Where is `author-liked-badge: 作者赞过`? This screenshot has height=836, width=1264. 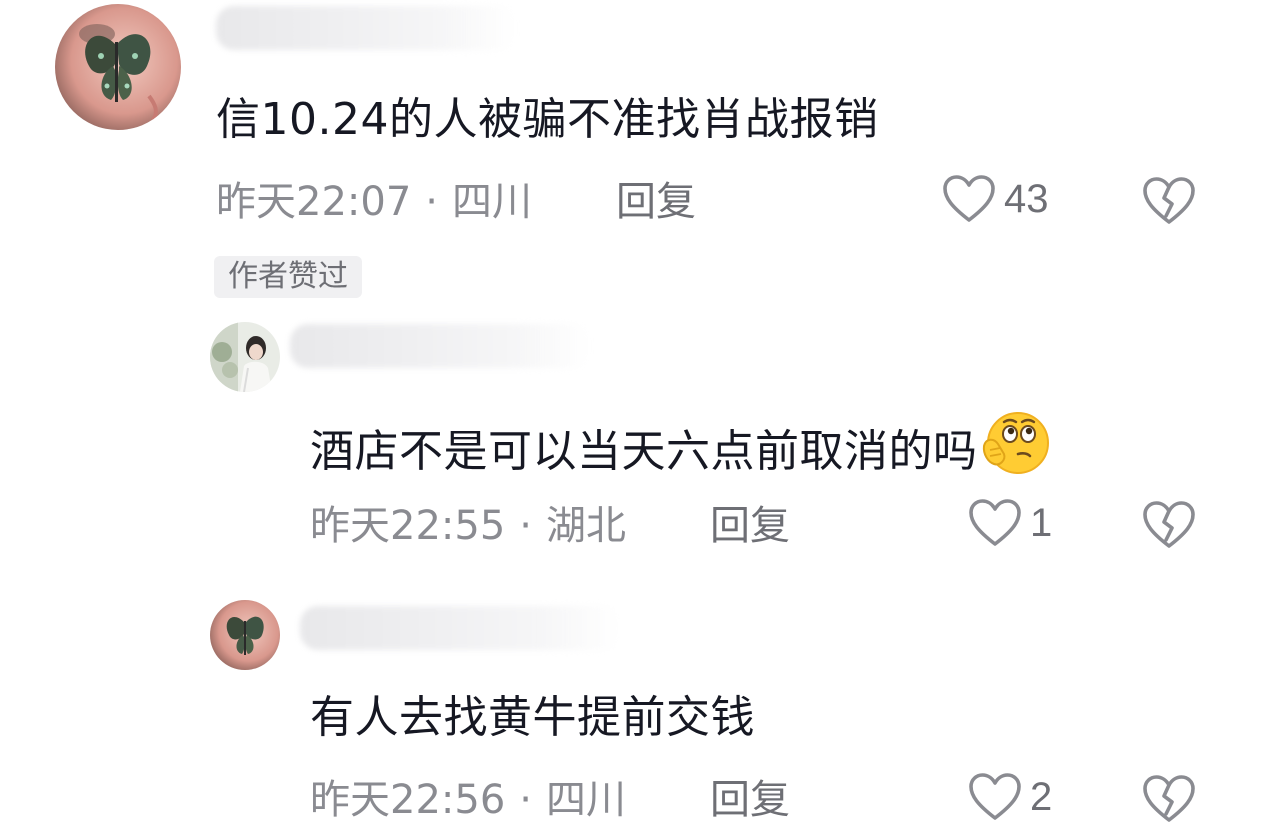 author-liked-badge: 作者赞过 is located at coordinates (288, 277).